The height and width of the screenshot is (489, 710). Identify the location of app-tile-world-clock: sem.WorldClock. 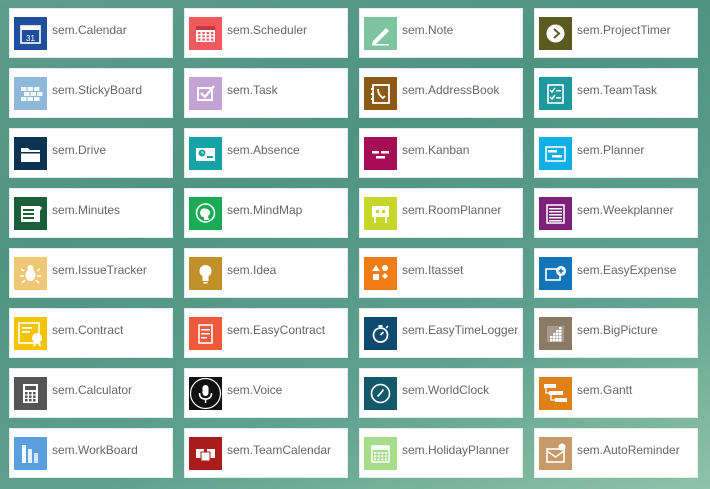
(441, 393).